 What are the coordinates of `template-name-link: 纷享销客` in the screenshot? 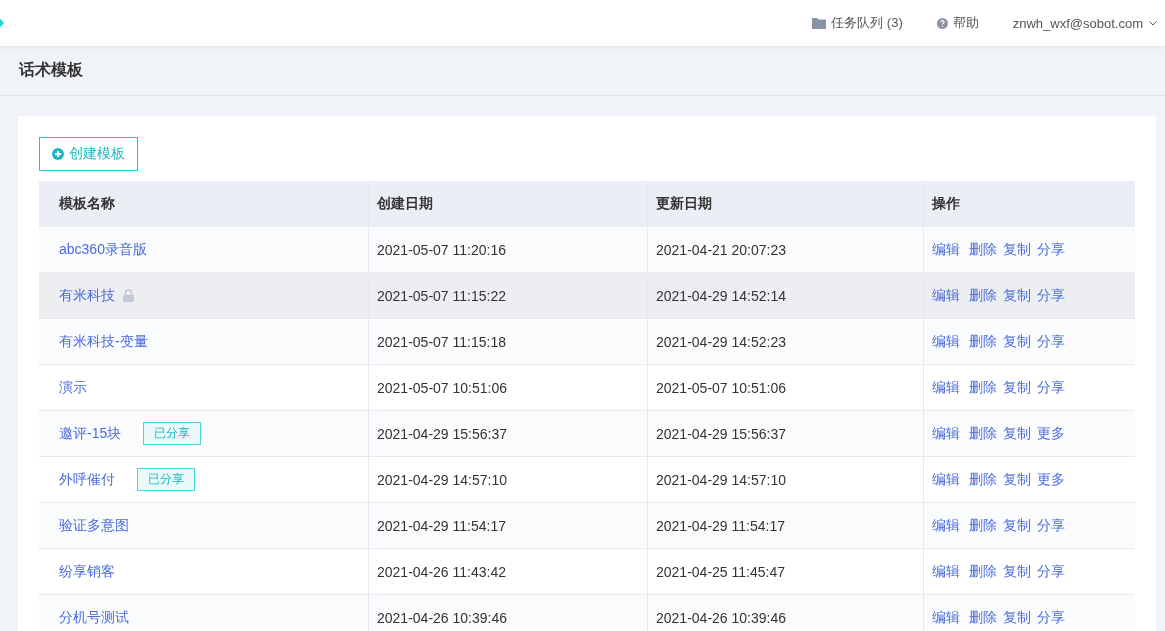 It's located at (87, 571).